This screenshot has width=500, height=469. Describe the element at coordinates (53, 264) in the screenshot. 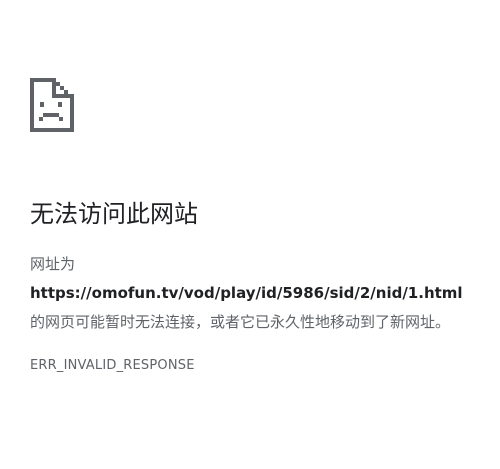

I see `message-prefix: 网址为` at that location.